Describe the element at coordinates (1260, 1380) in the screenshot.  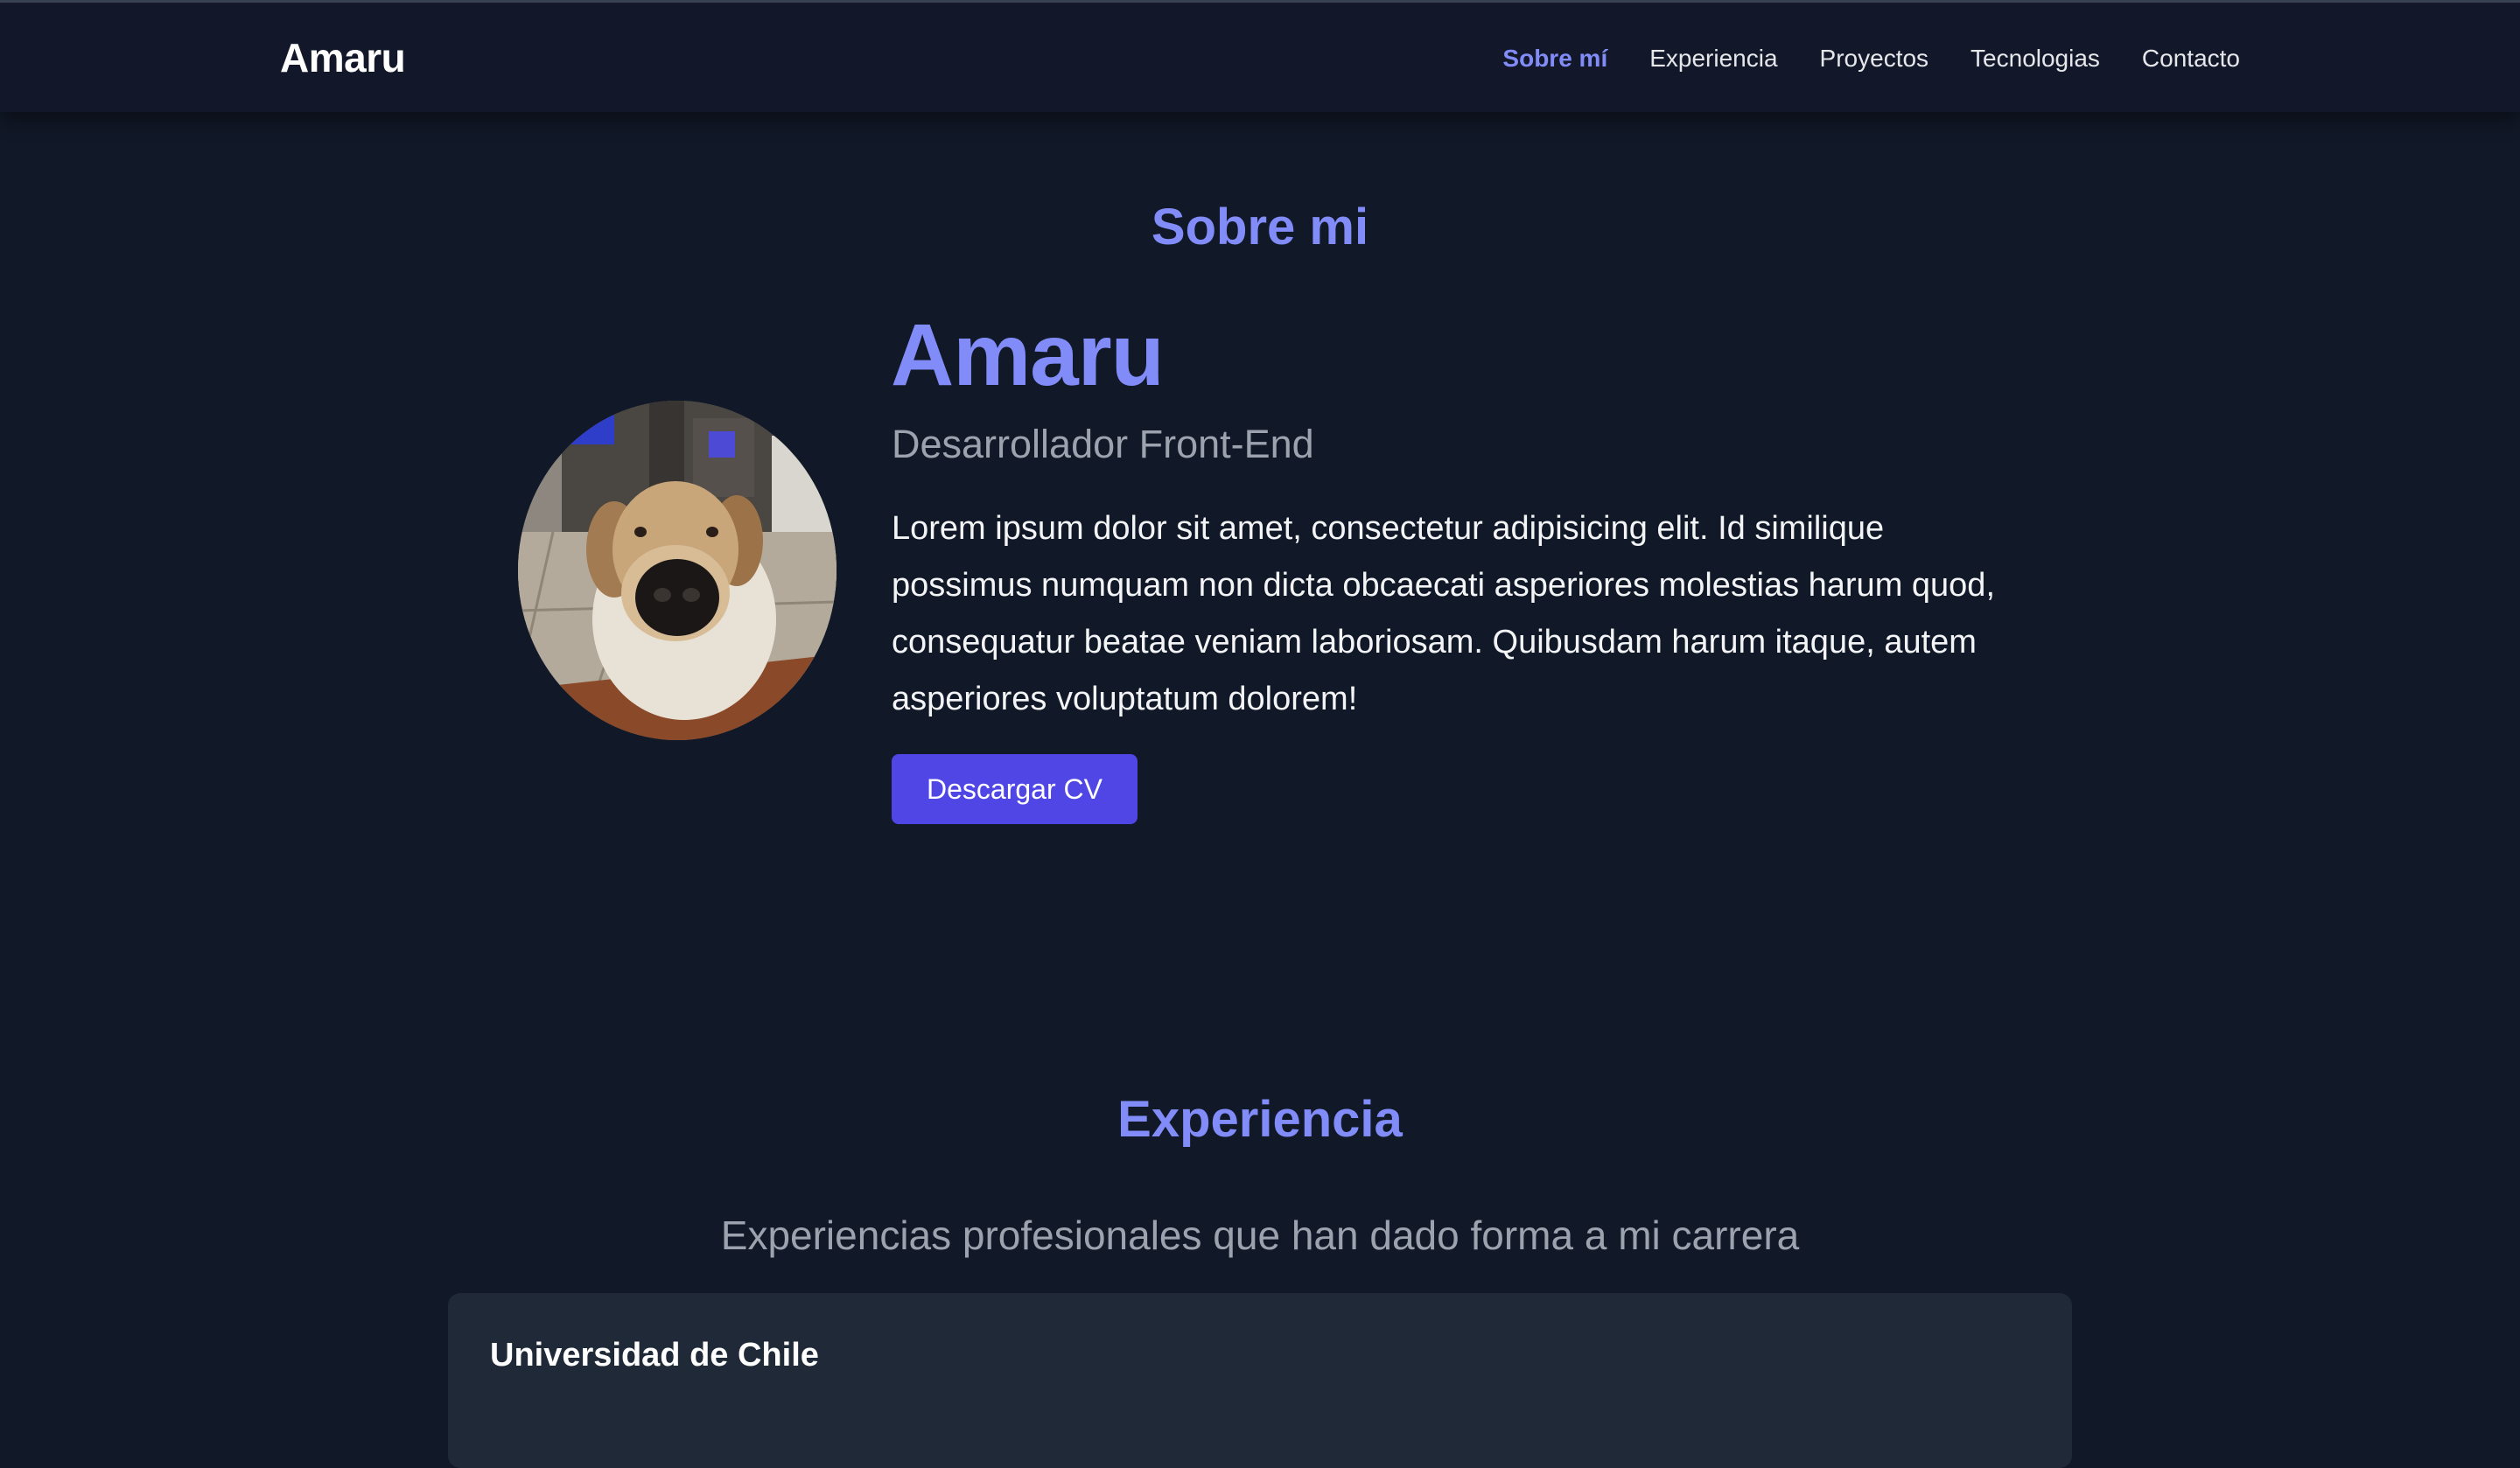
I see `experience-card: Universidad de Chile` at that location.